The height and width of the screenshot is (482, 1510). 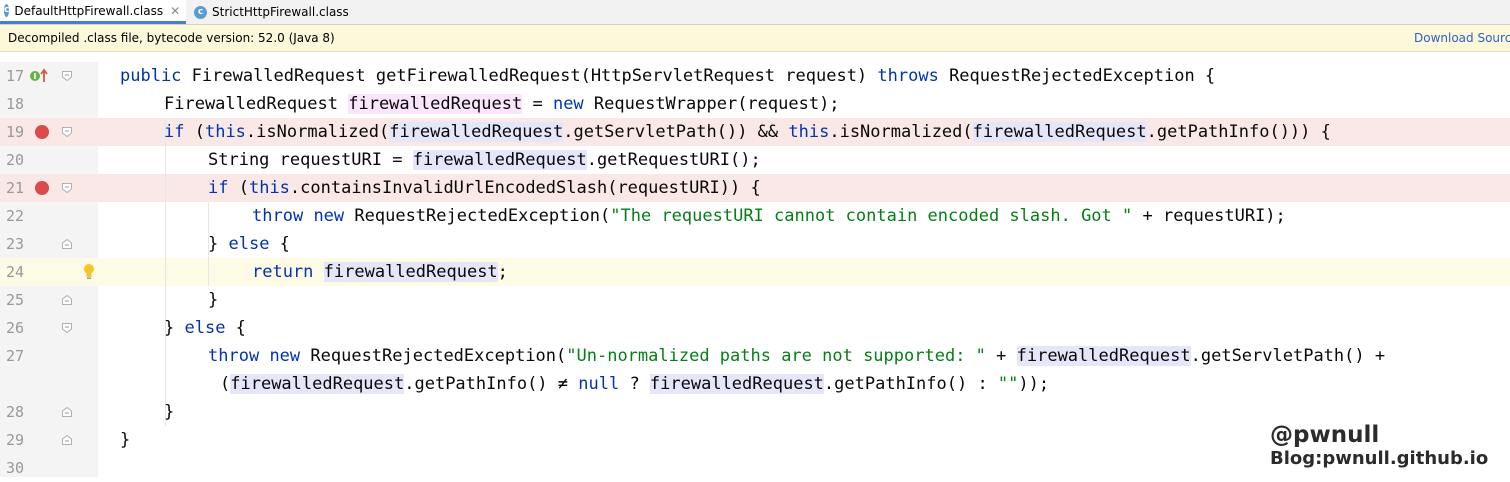 I want to click on line-number: 29, so click(x=14, y=440).